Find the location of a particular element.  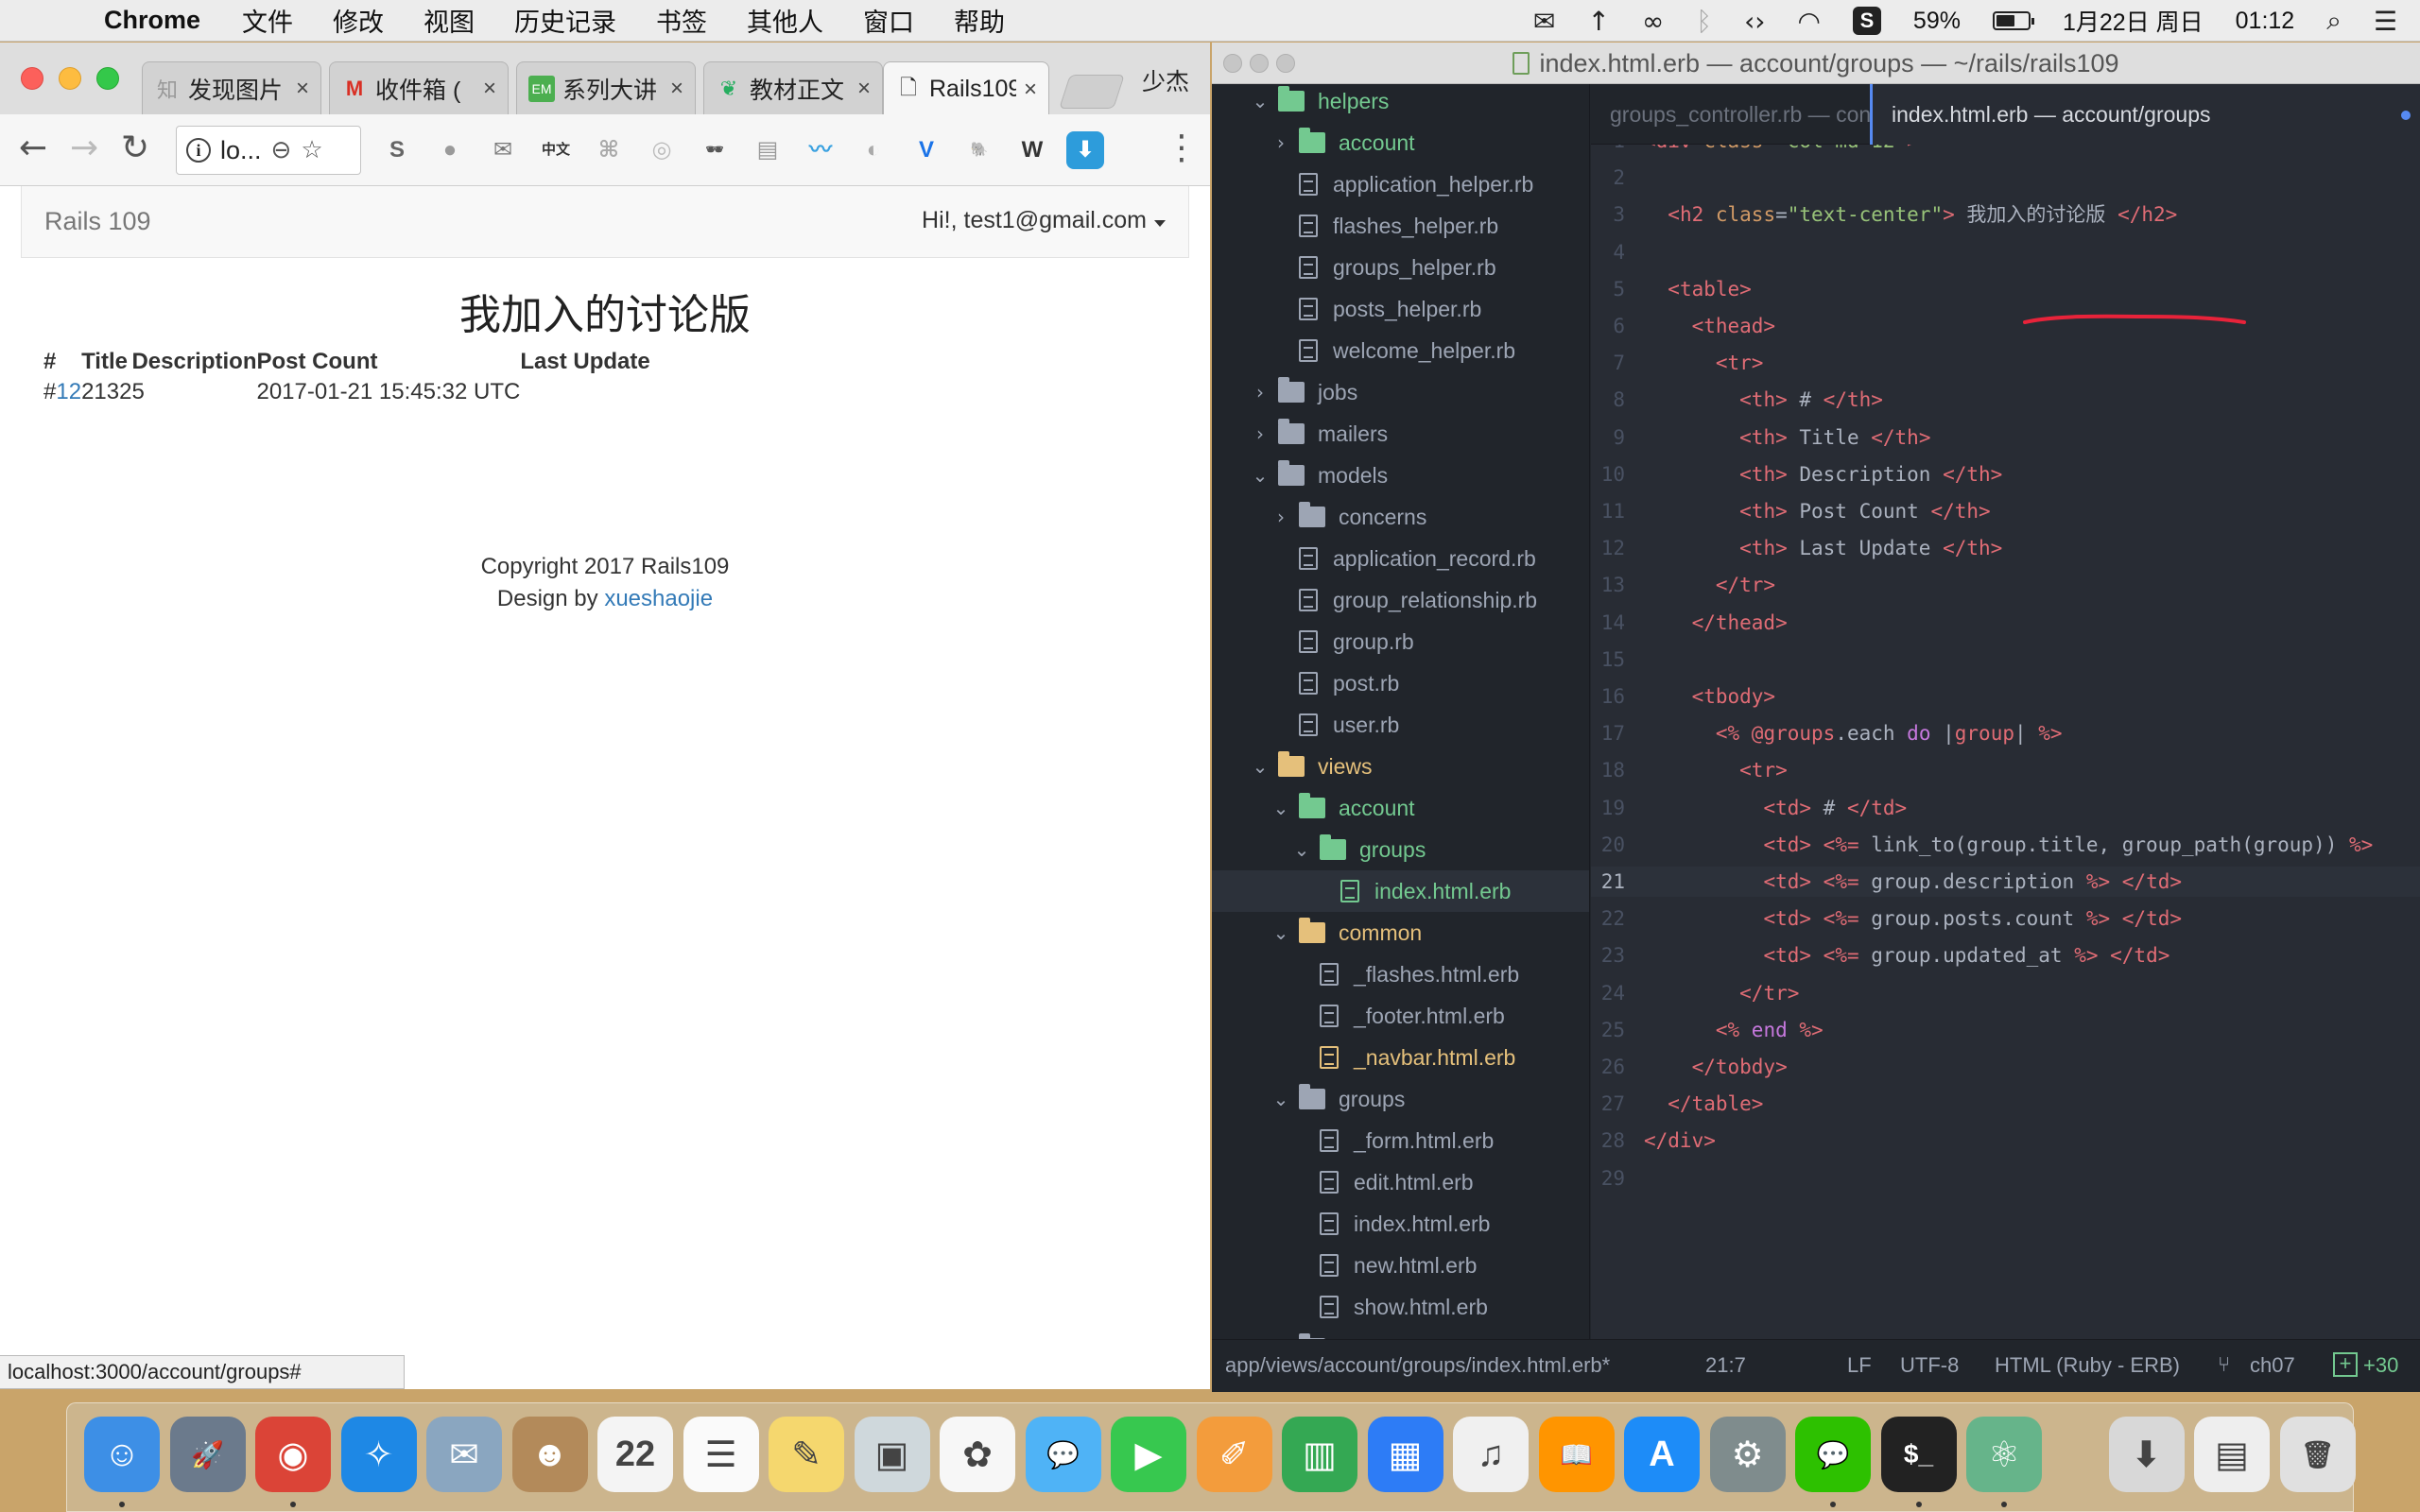

tree-item--navbar-html-erb: _navbar.html.erb is located at coordinates (1400, 1057).